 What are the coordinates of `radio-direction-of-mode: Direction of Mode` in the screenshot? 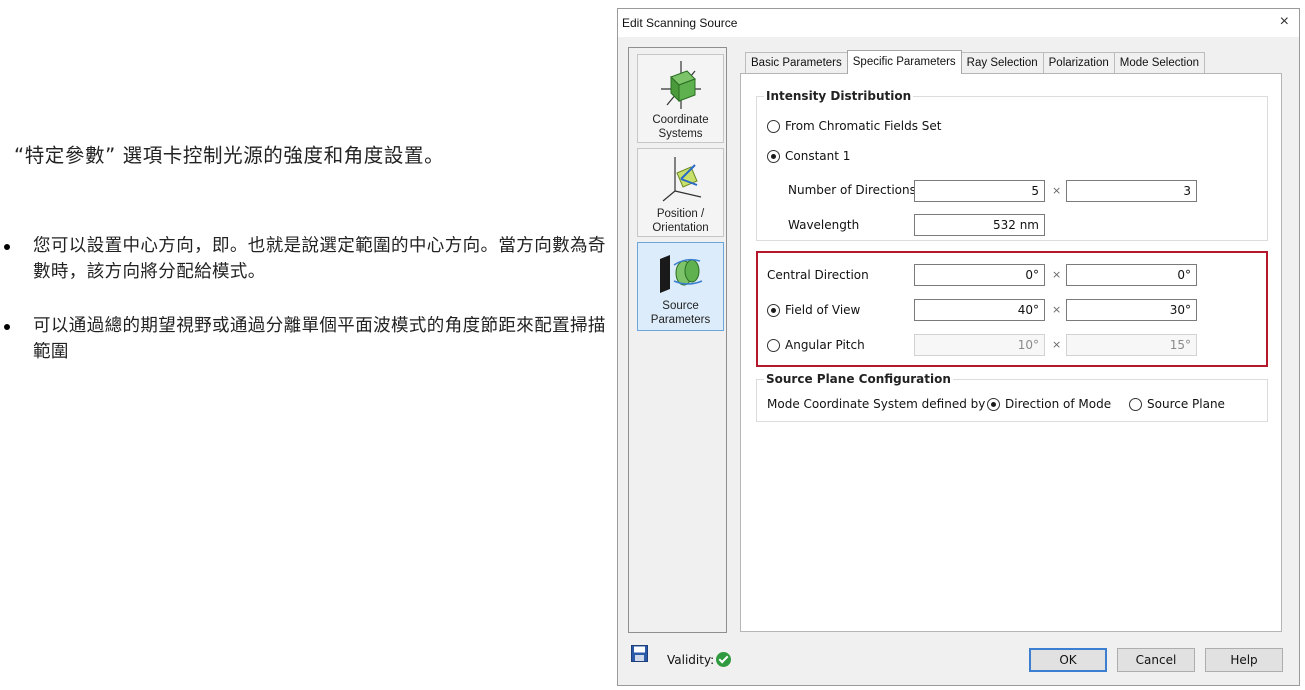 It's located at (1049, 404).